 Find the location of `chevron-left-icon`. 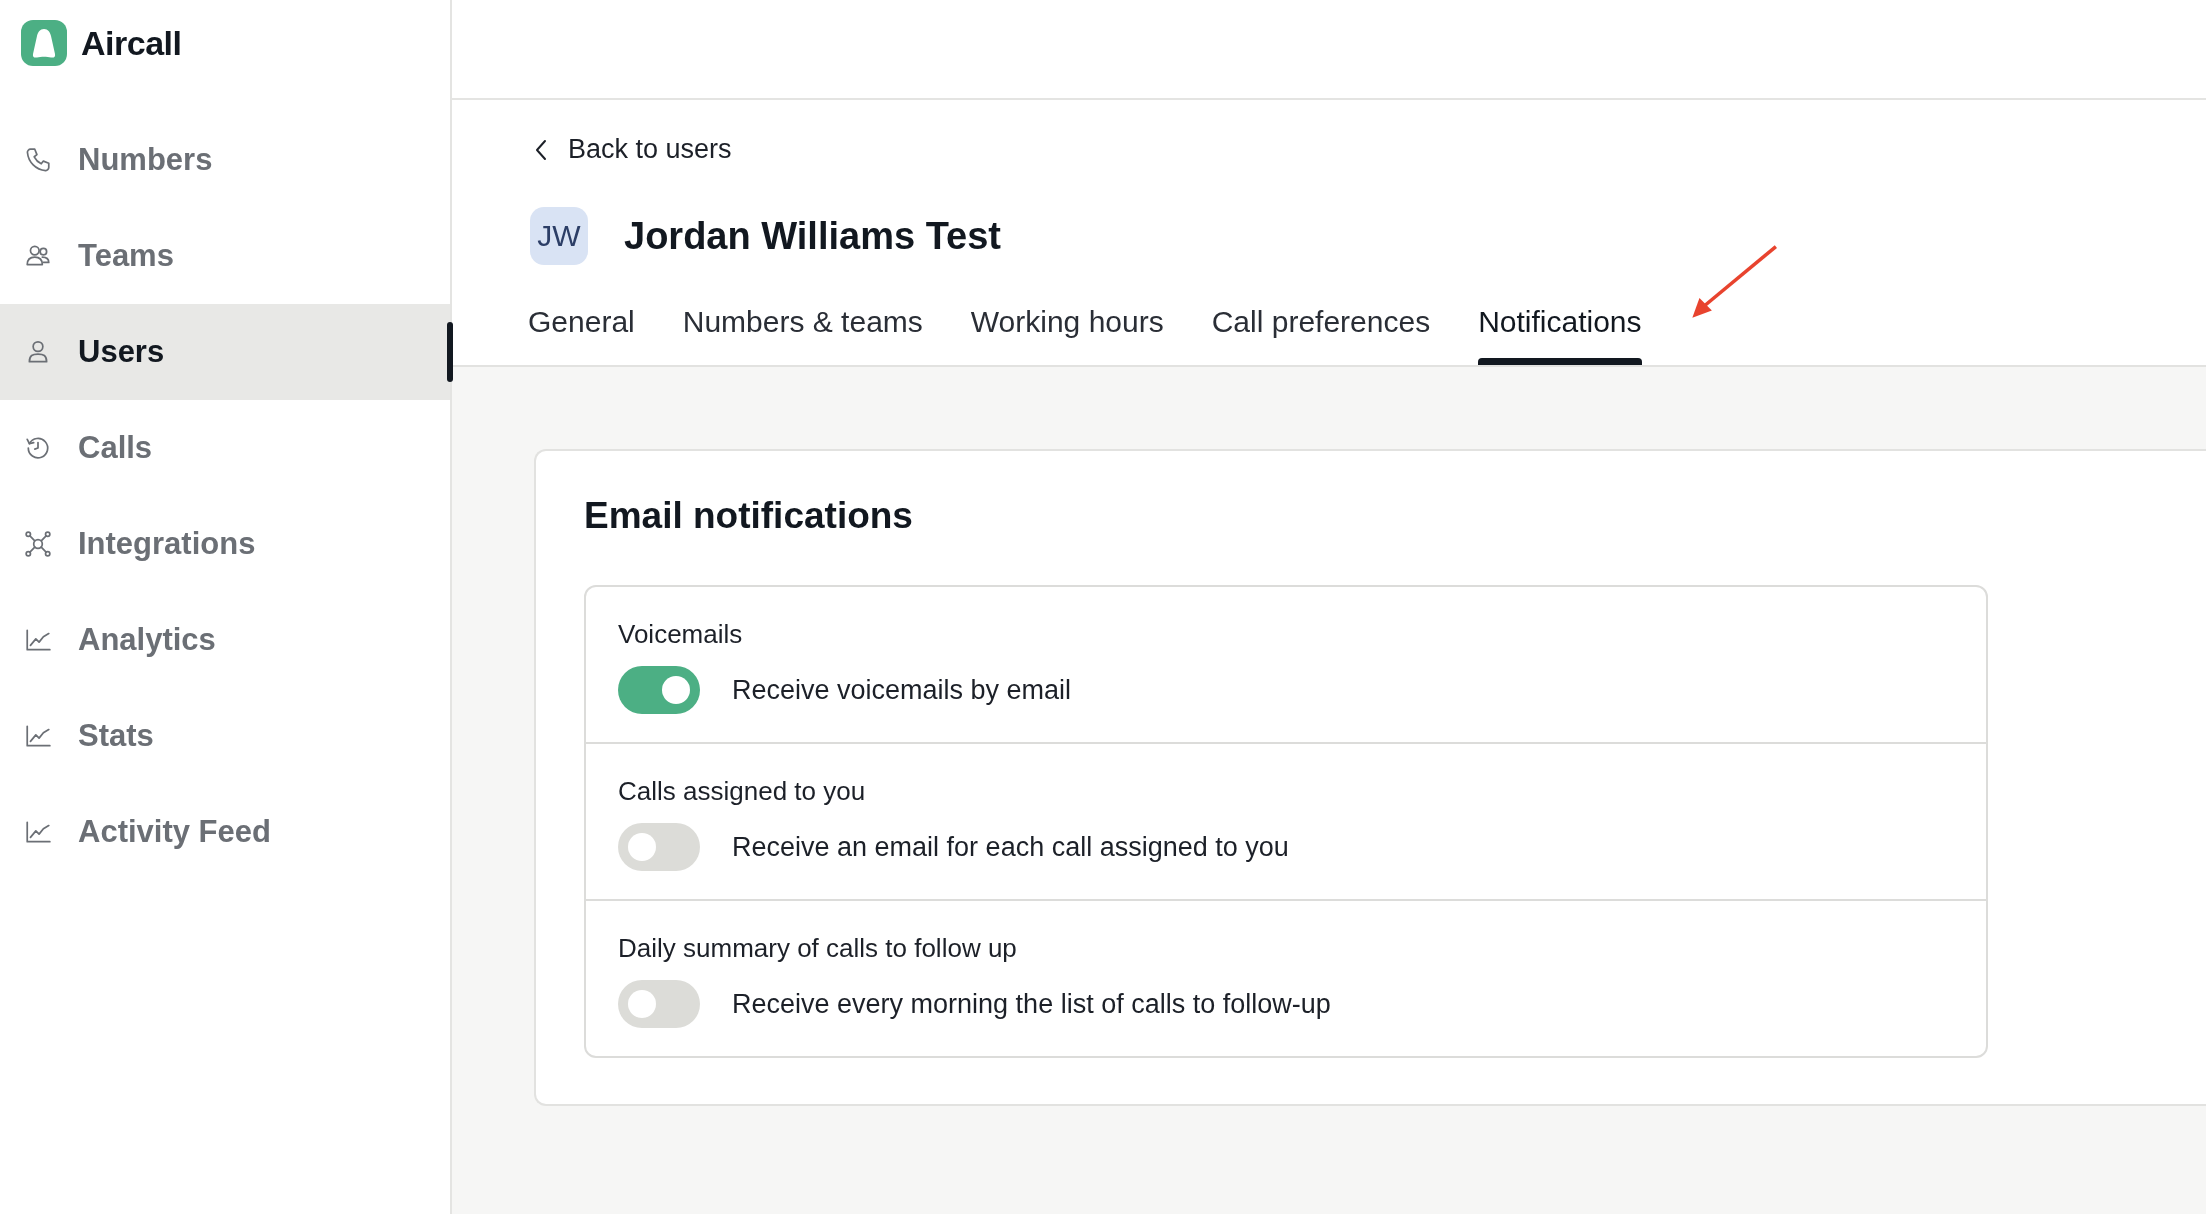

chevron-left-icon is located at coordinates (541, 149).